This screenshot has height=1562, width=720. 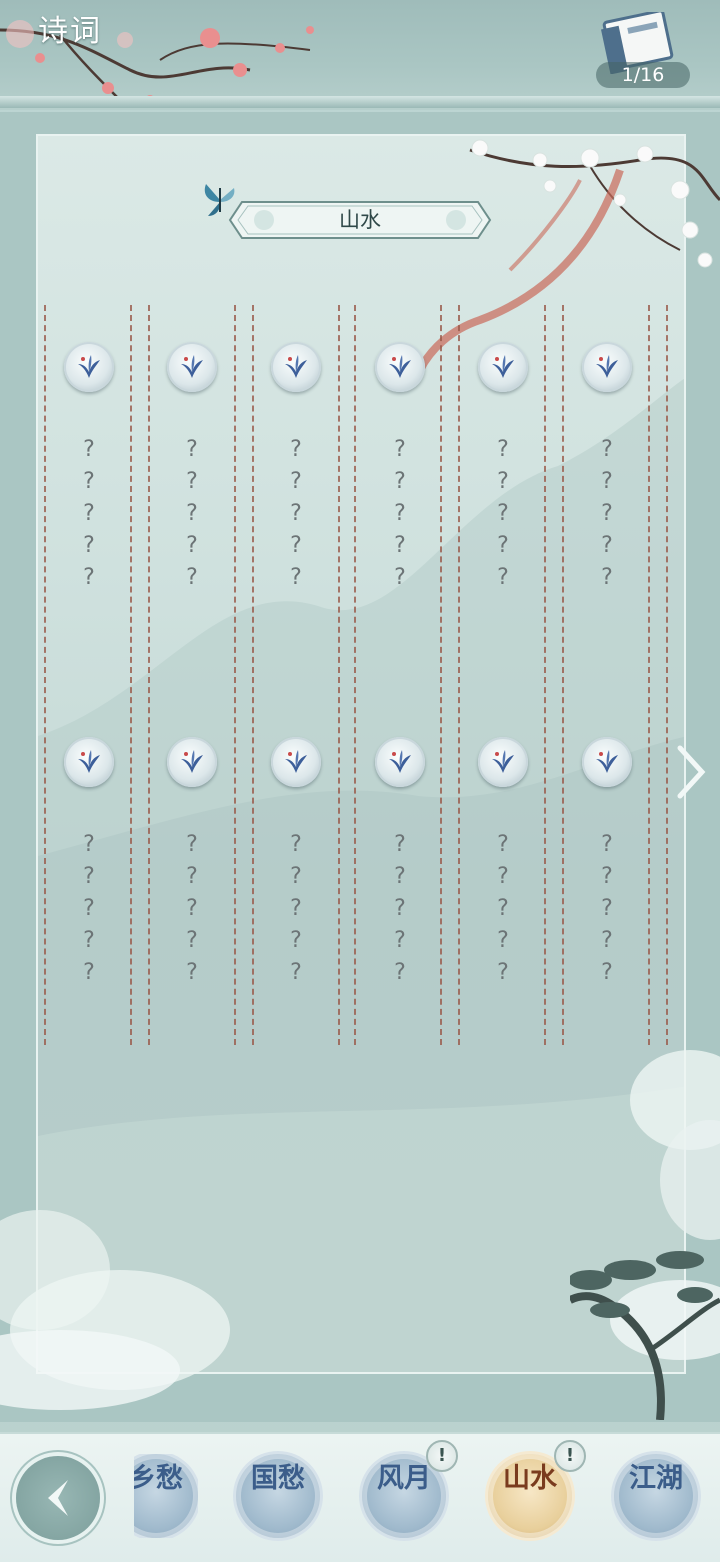 I want to click on divider, so click(x=360, y=102).